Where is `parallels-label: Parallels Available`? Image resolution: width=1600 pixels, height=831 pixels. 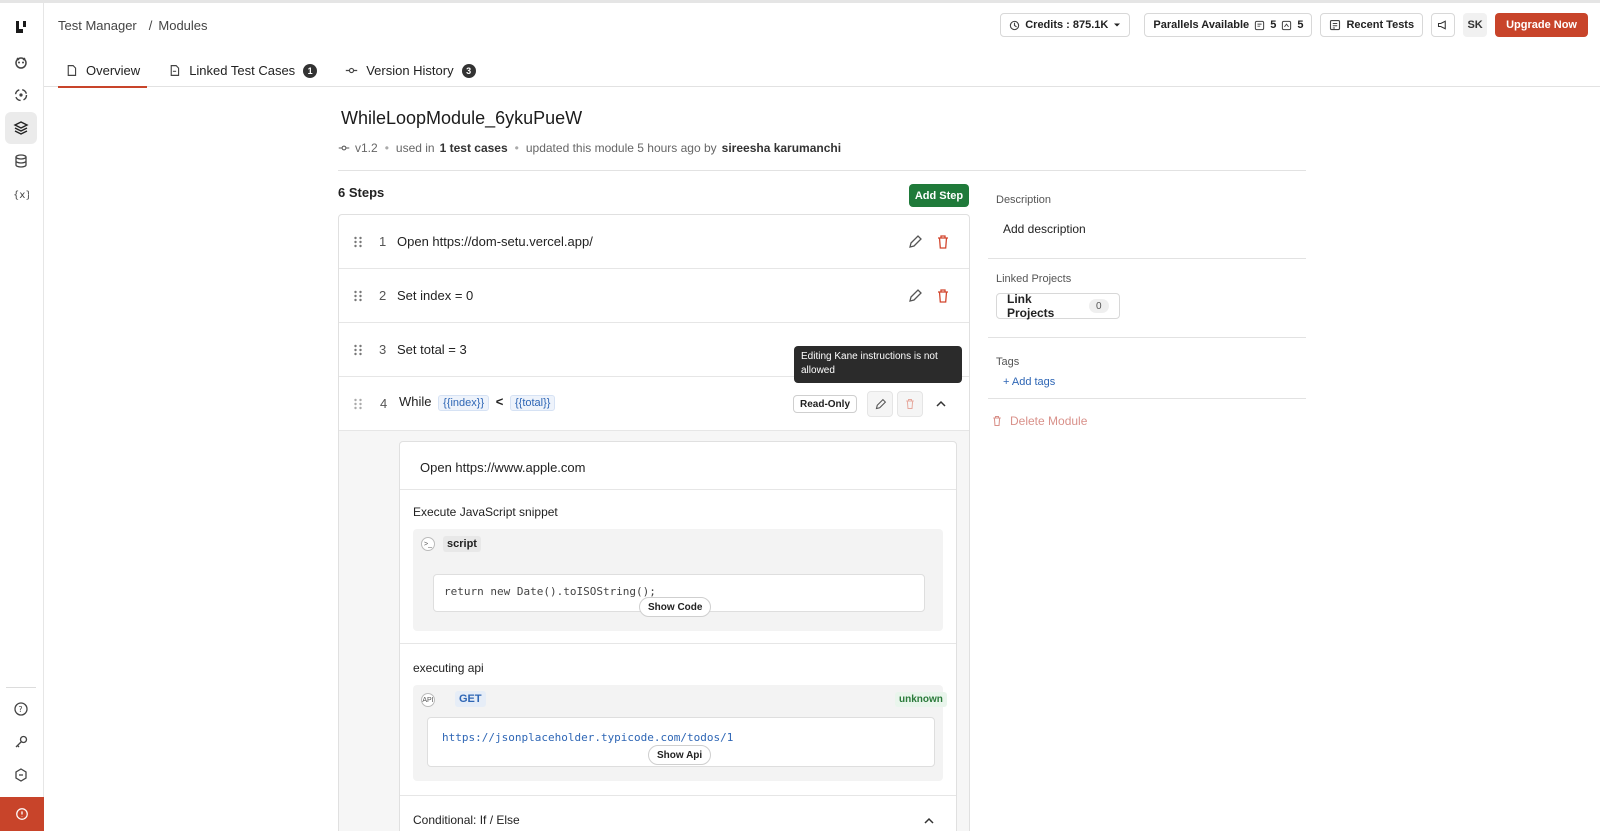
parallels-label: Parallels Available is located at coordinates (1201, 25).